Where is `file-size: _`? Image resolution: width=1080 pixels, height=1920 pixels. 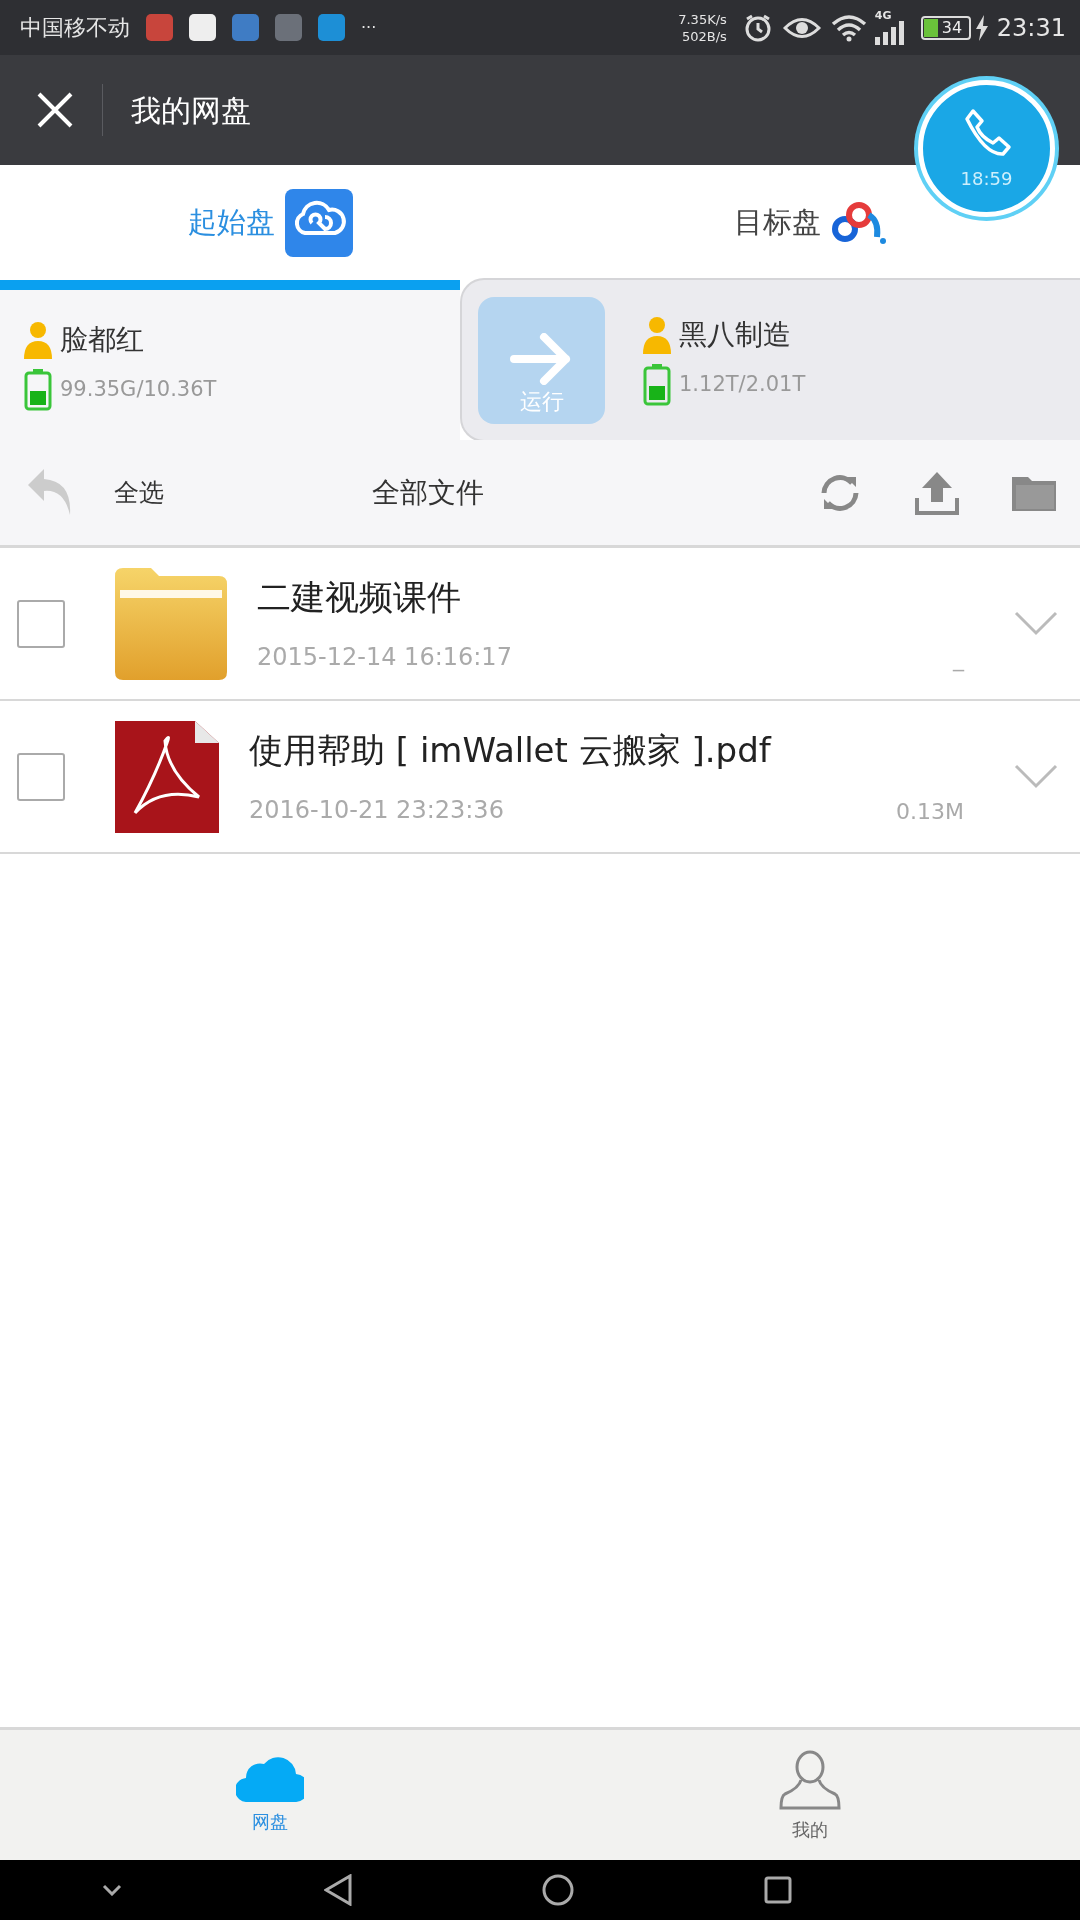
file-size: _ is located at coordinates (958, 659).